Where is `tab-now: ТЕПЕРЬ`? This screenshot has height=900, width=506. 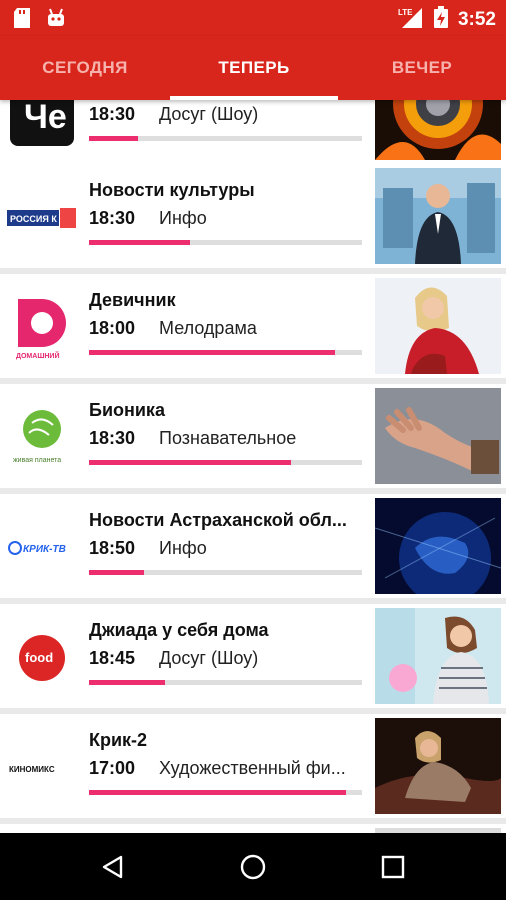 tab-now: ТЕПЕРЬ is located at coordinates (254, 68).